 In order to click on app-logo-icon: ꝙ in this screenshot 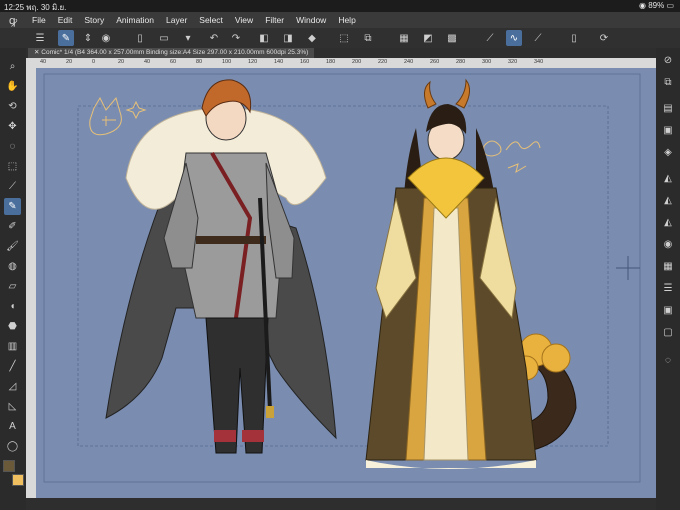, I will do `click(13, 20)`.